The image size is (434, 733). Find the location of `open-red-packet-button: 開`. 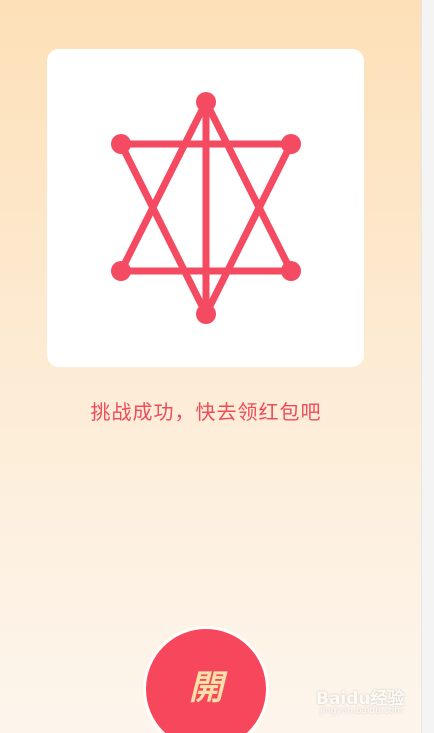

open-red-packet-button: 開 is located at coordinates (206, 681).